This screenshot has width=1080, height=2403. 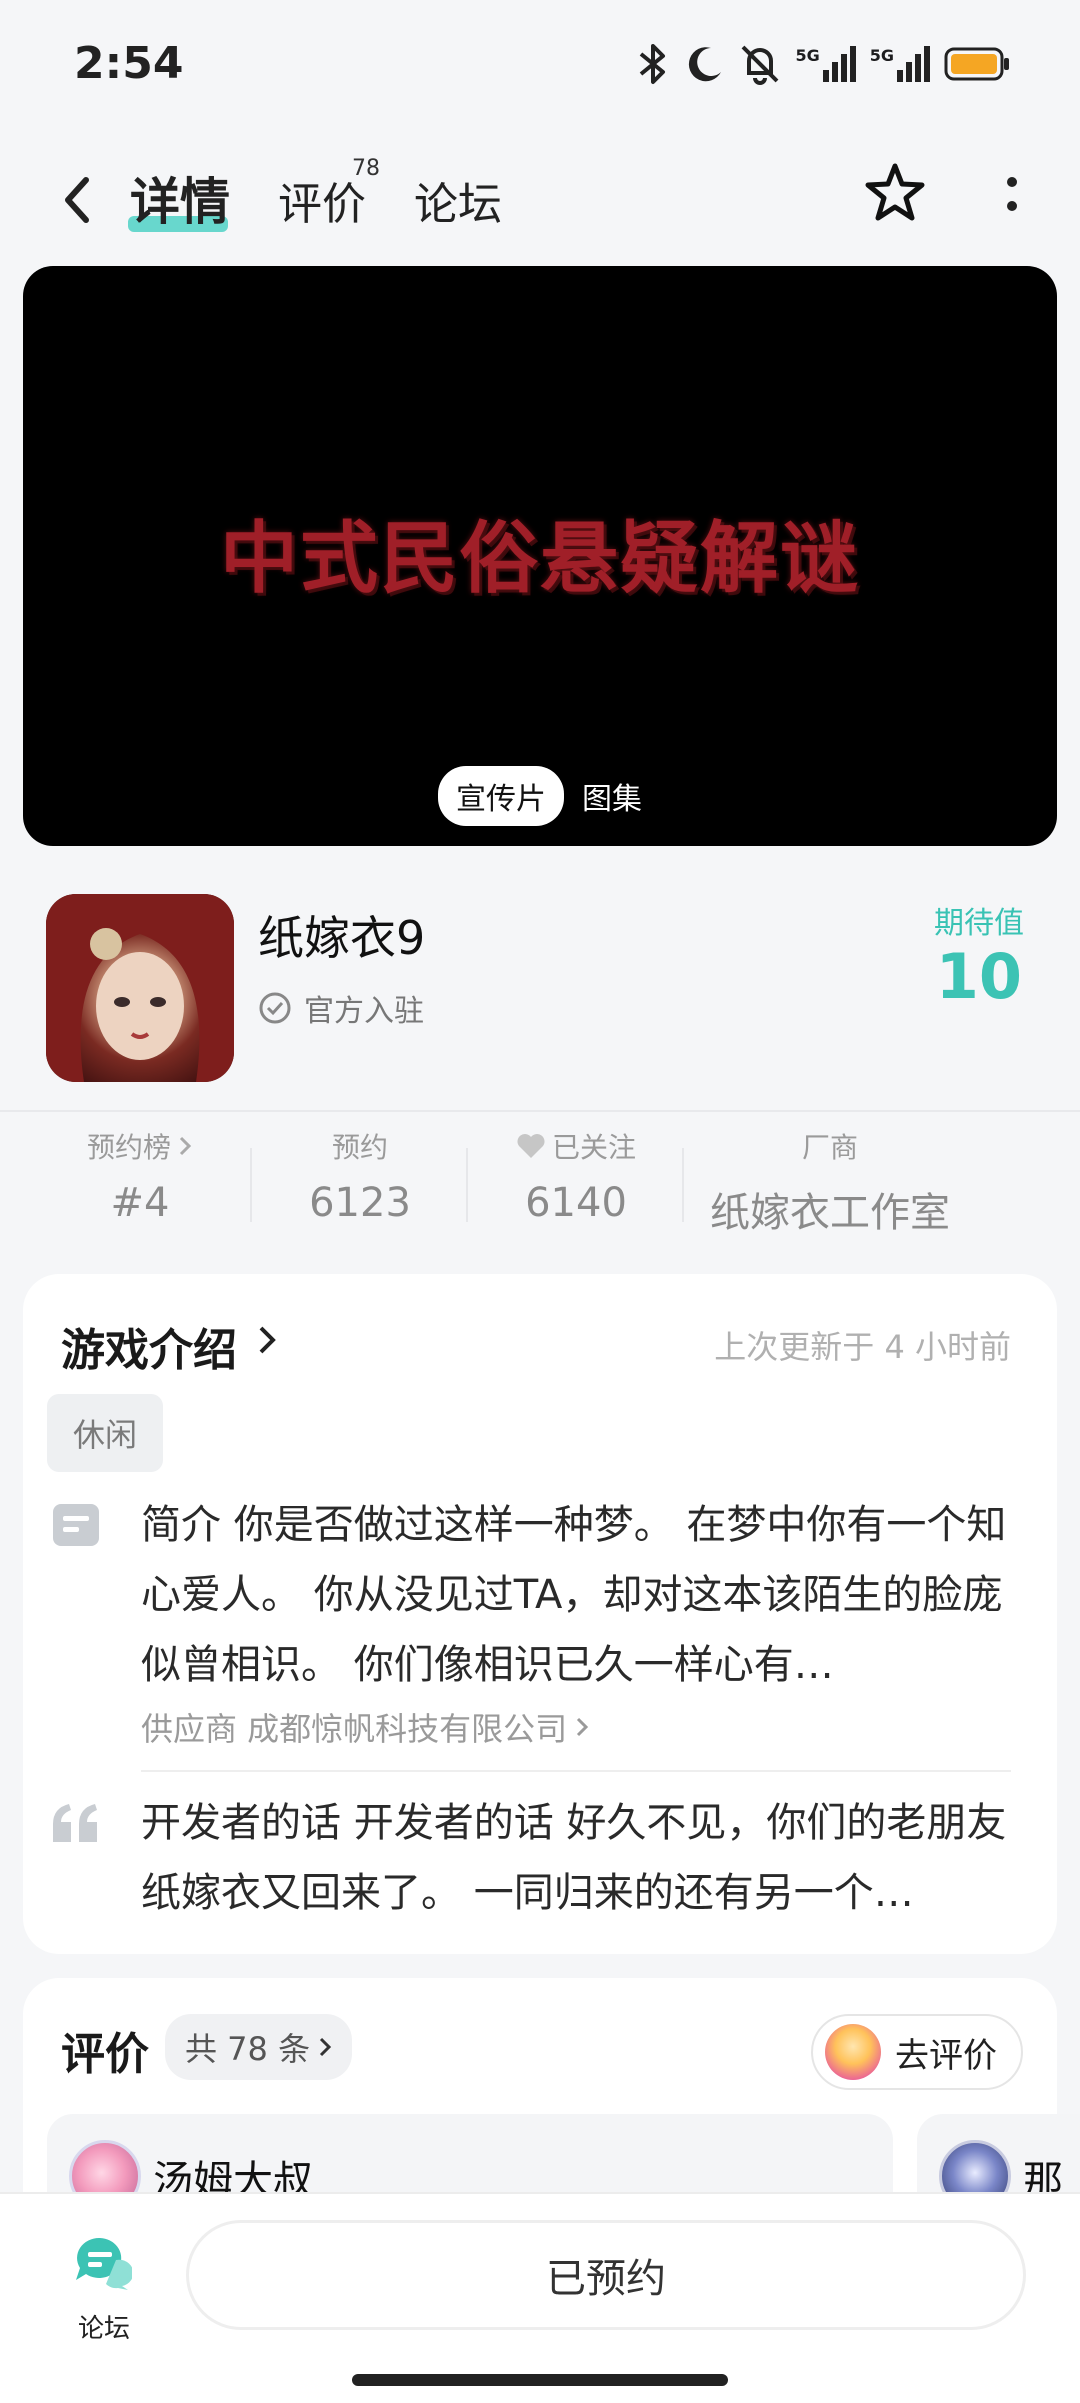 I want to click on top-nav: 详情 评价 78 论坛, so click(x=540, y=200).